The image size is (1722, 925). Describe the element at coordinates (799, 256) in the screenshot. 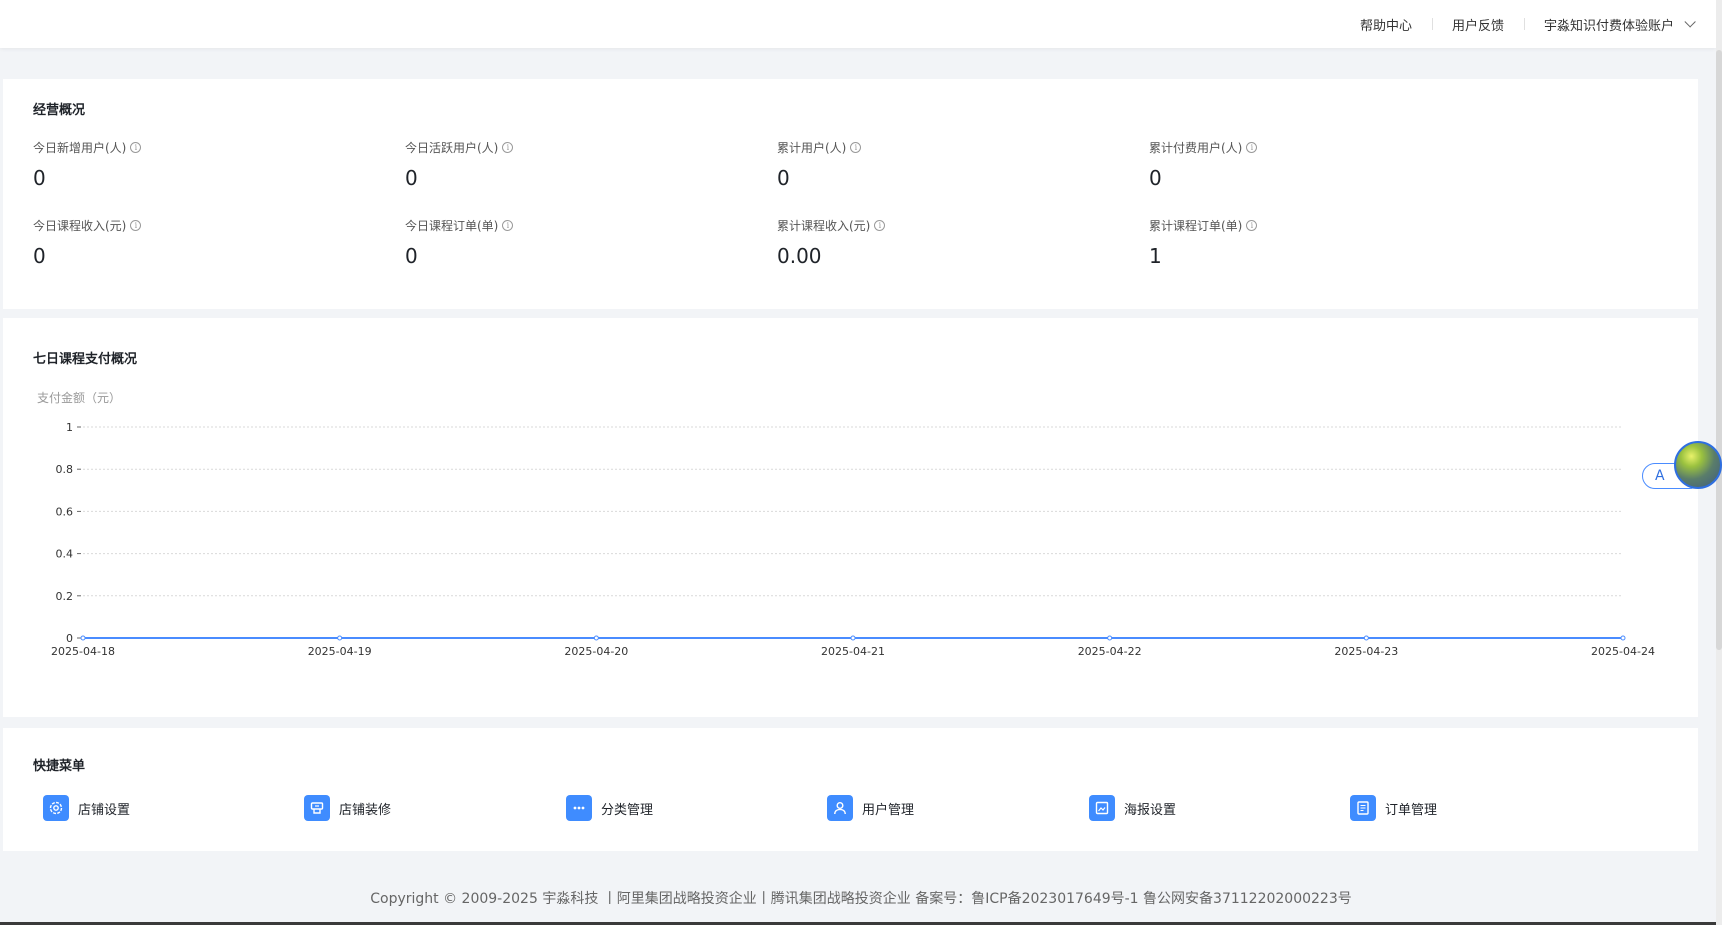

I see `stat-value: 0.00` at that location.